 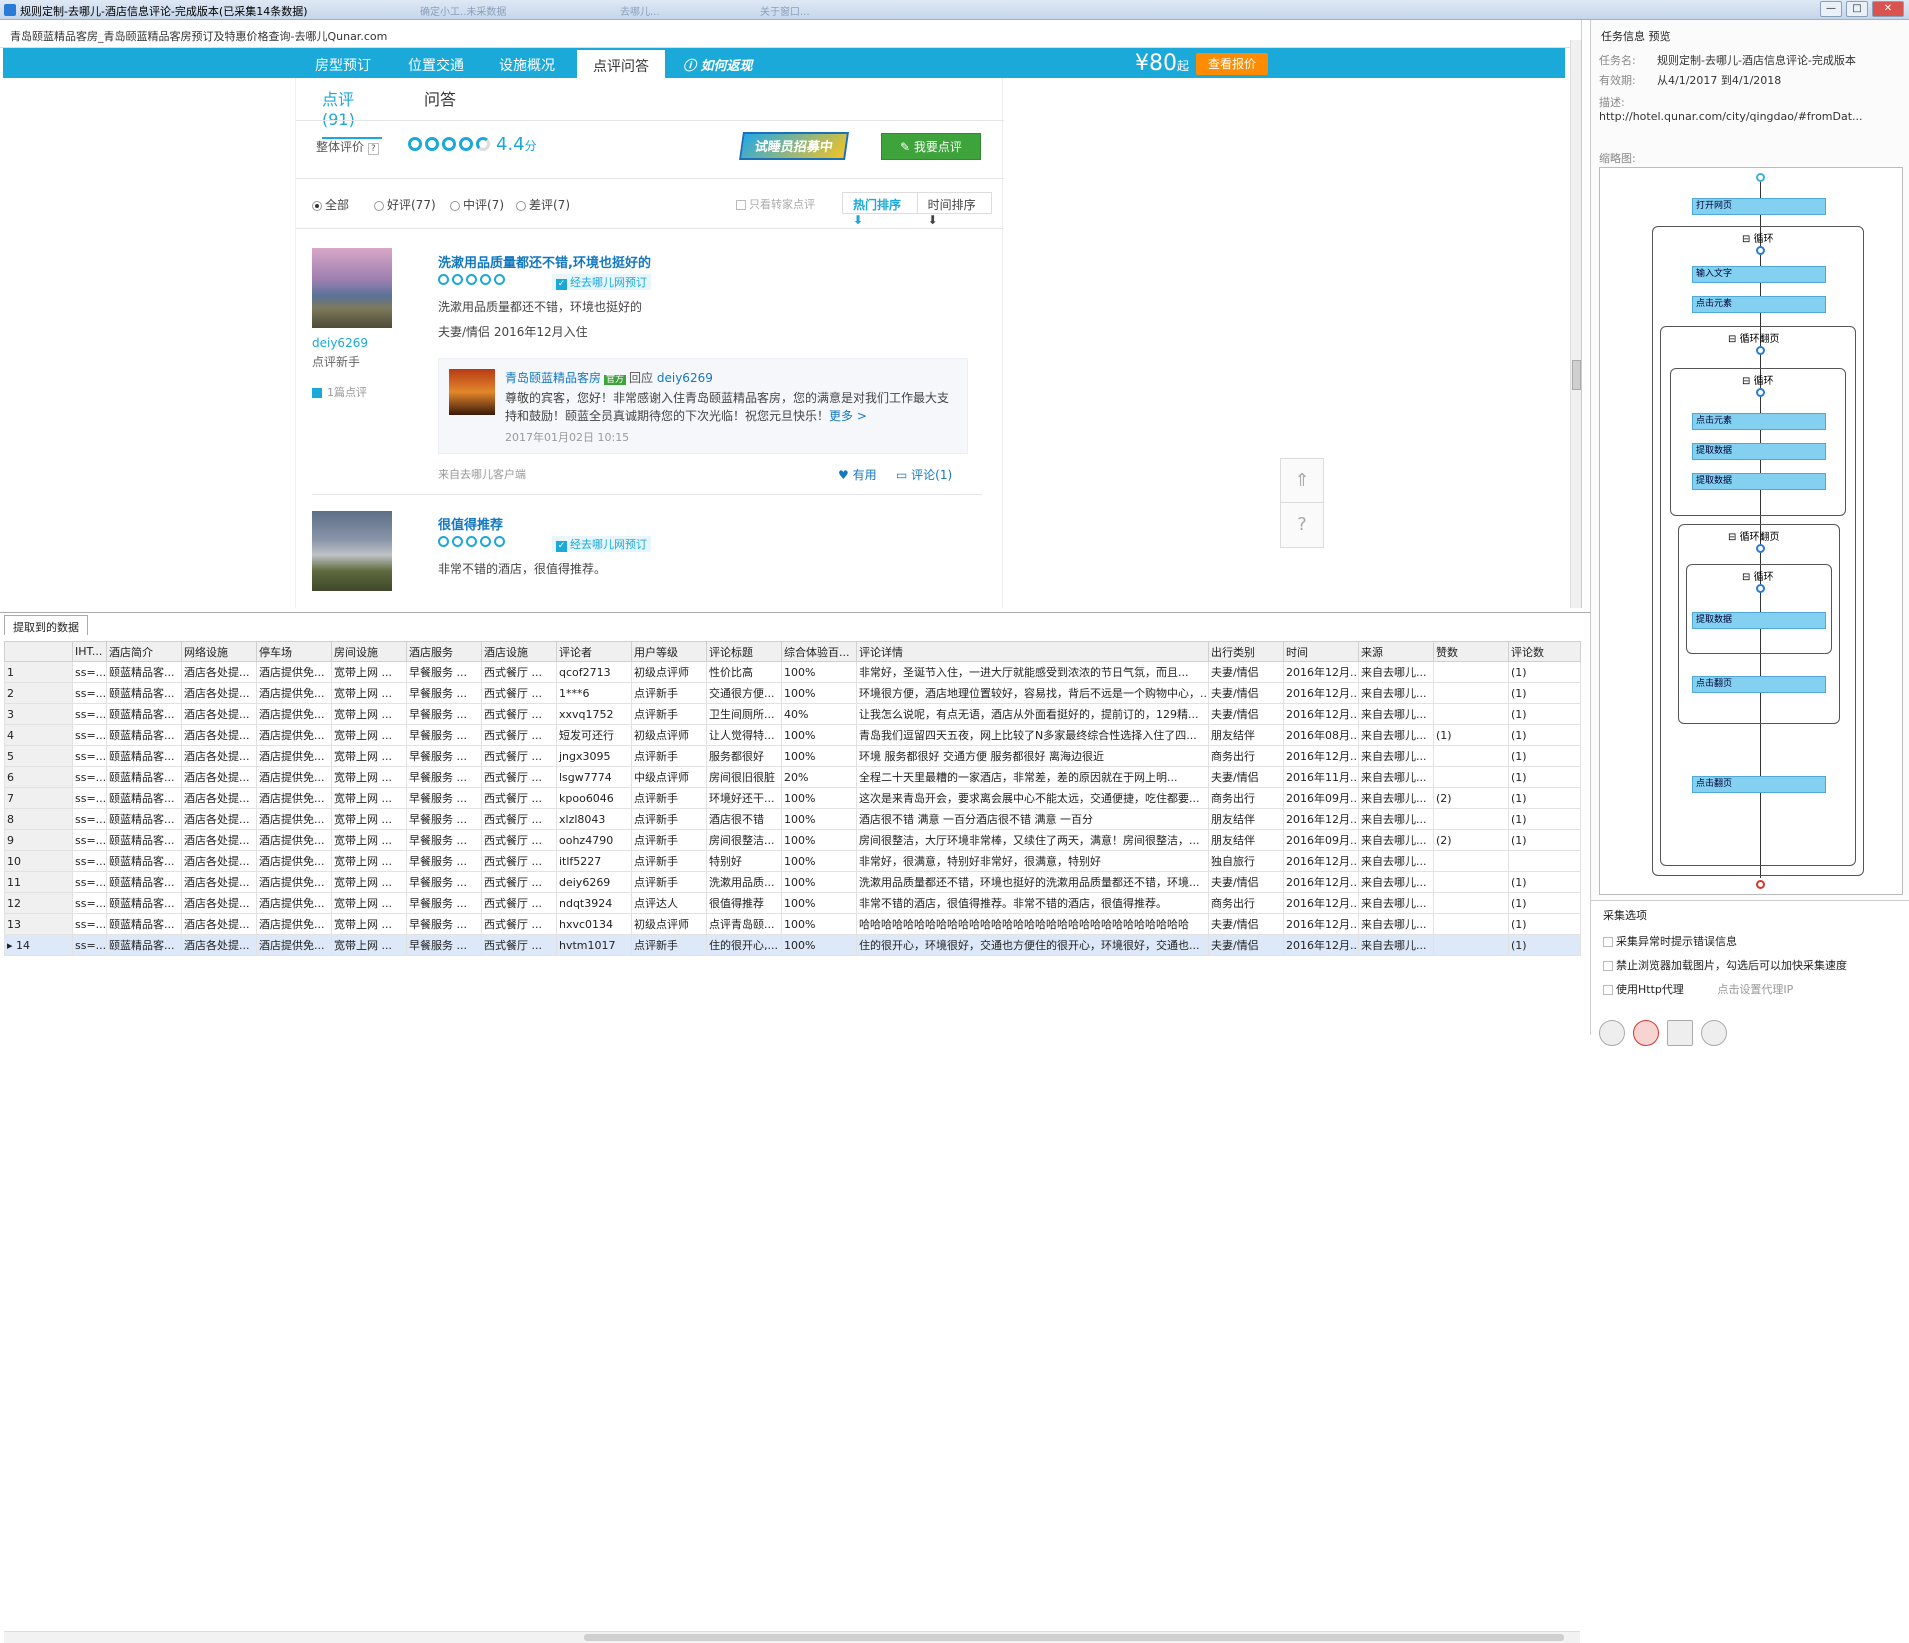 What do you see at coordinates (38, 903) in the screenshot?
I see `table-cell: 12` at bounding box center [38, 903].